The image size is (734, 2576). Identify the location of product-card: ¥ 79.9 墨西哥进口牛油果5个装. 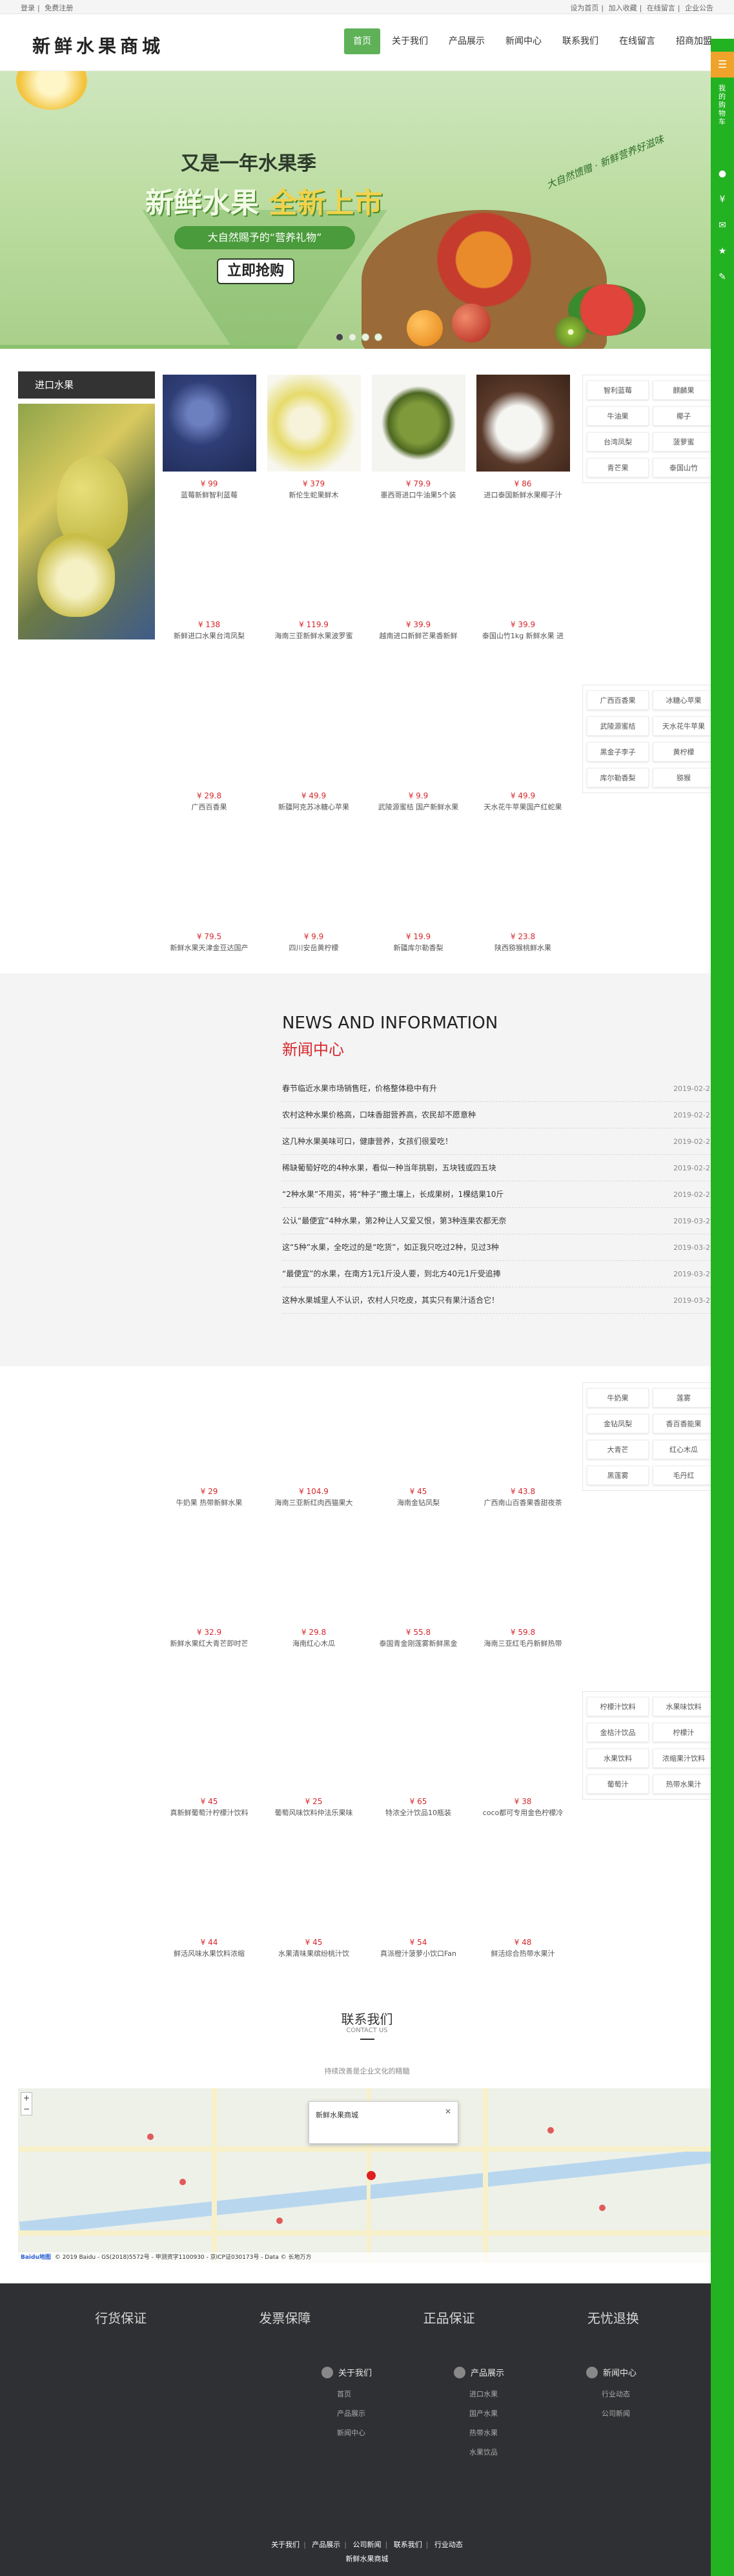
(418, 439).